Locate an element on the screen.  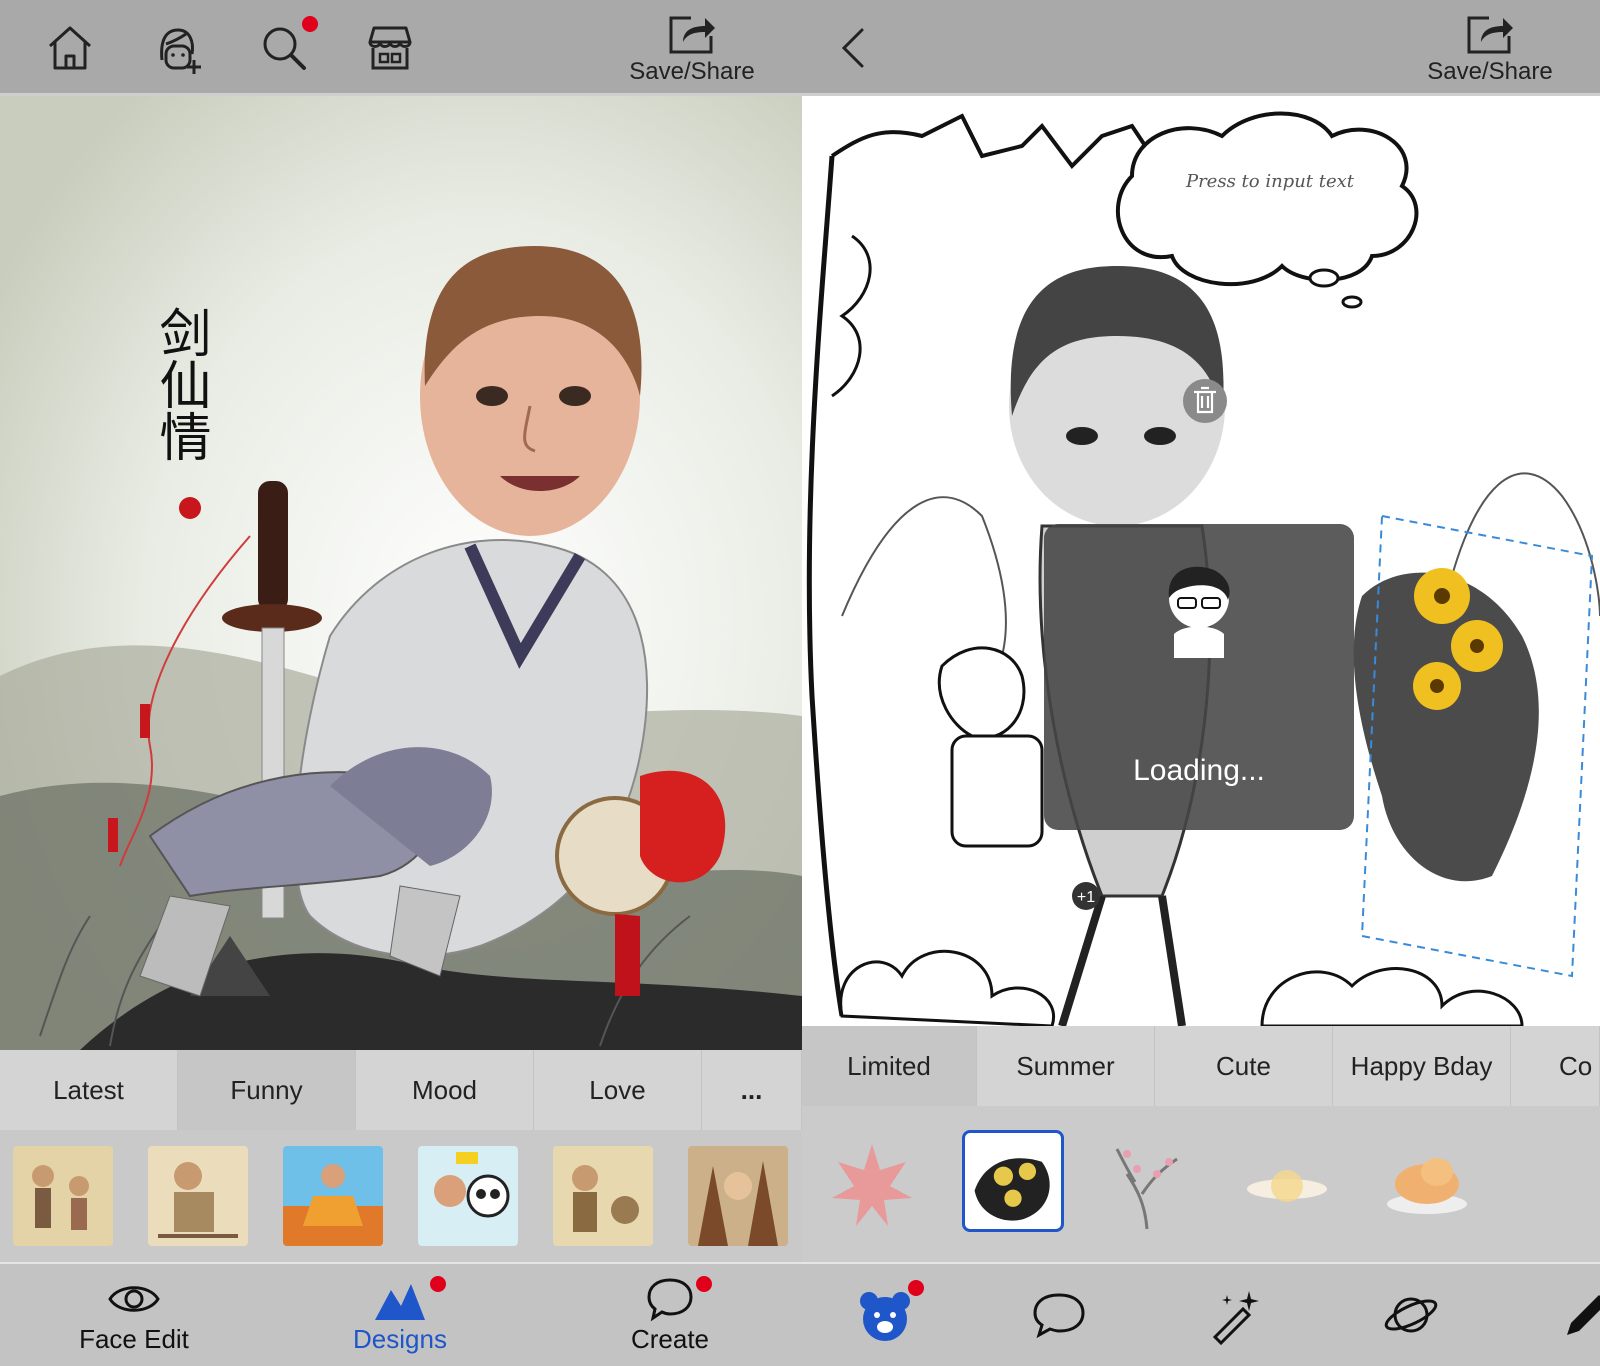
tab-limited: Limited is located at coordinates (889, 1066).